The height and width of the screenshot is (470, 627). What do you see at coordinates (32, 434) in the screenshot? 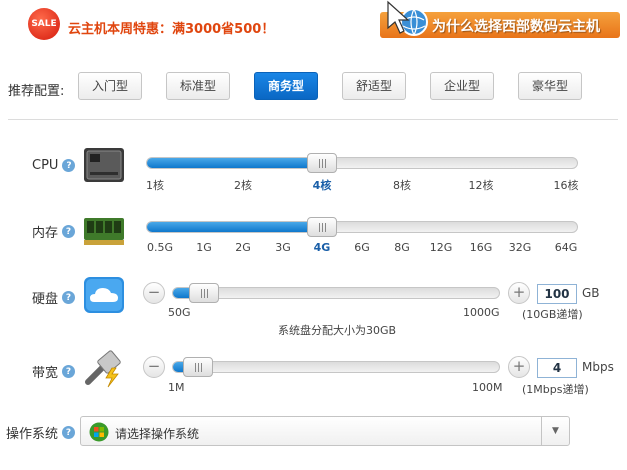
I see `os-label-text: 操作系统` at bounding box center [32, 434].